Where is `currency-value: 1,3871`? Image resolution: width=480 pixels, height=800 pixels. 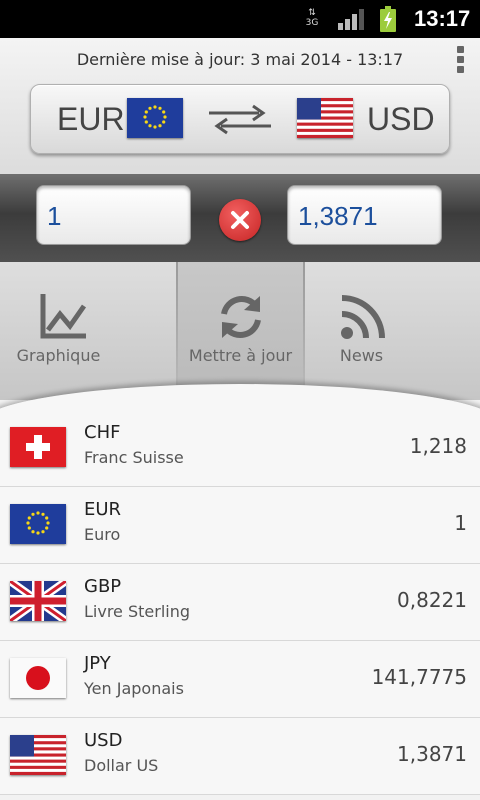 currency-value: 1,3871 is located at coordinates (432, 754).